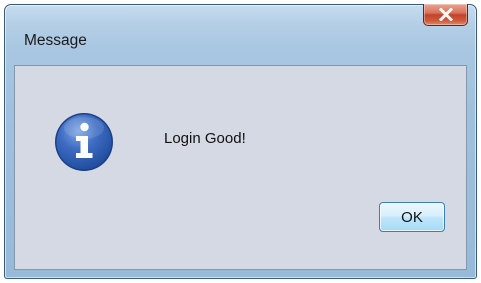  Describe the element at coordinates (55, 40) in the screenshot. I see `window-title: Message` at that location.